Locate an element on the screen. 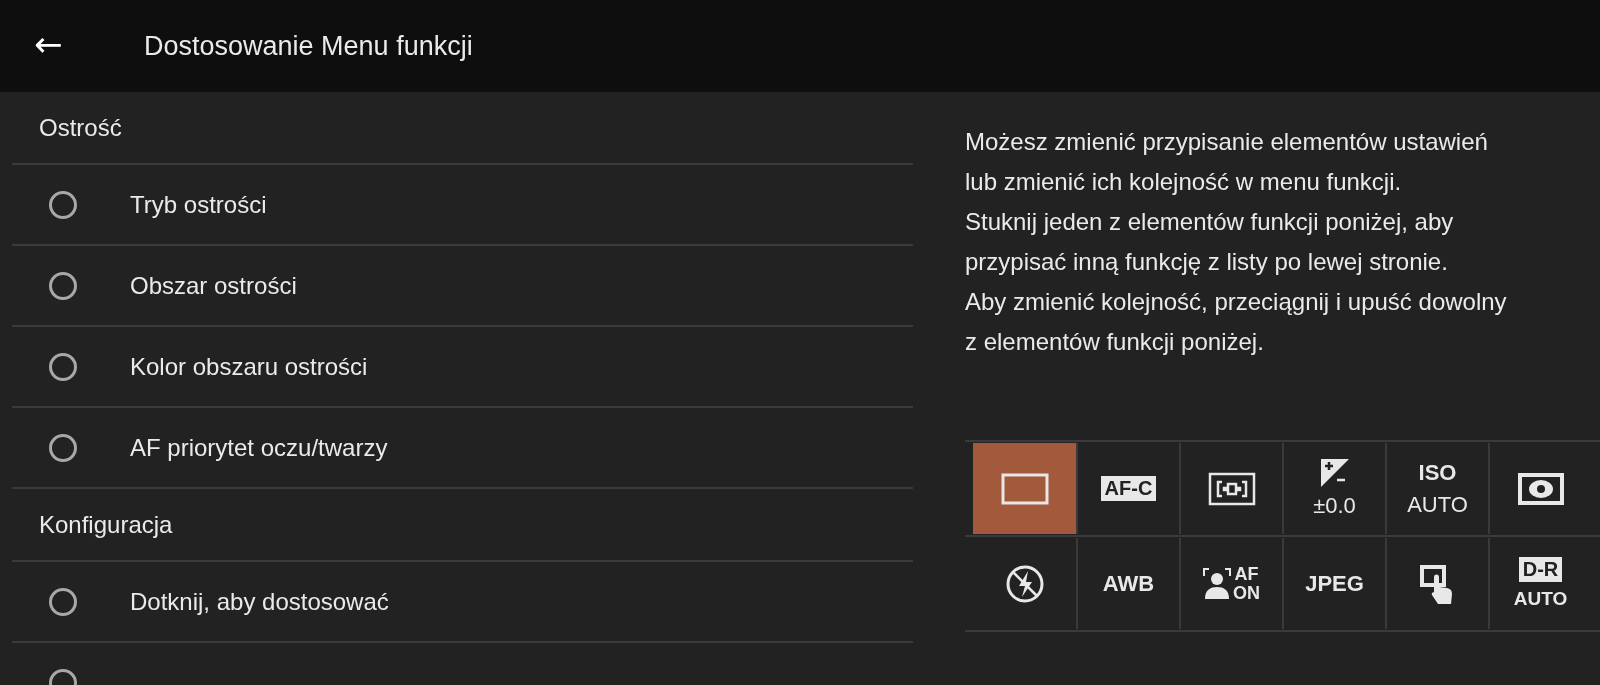 The width and height of the screenshot is (1600, 685). face-icon is located at coordinates (1217, 583).